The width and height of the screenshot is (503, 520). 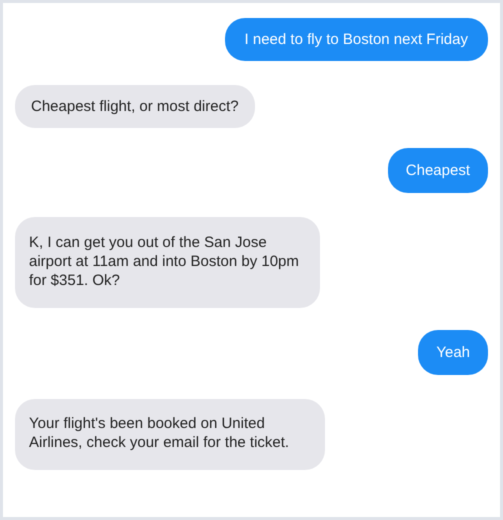 I want to click on message-bubble: Your flight's been booked on United Airlines, check your email for the ticket., so click(x=170, y=434).